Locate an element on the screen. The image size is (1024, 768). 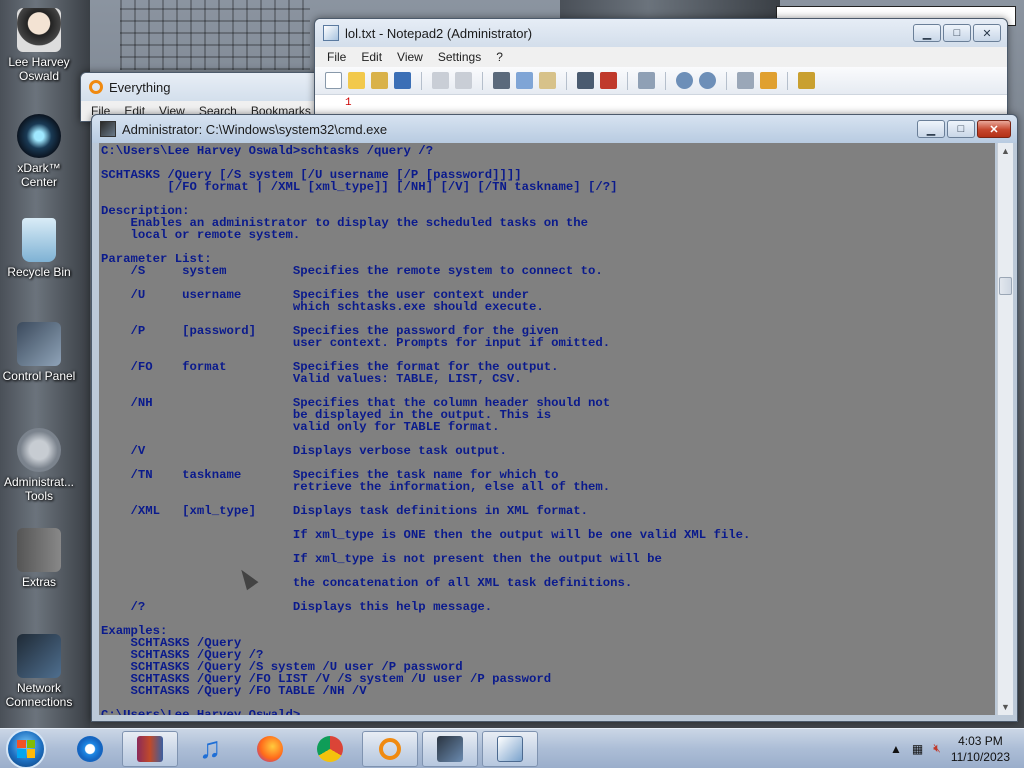
network-connections-icon is located at coordinates (39, 656).